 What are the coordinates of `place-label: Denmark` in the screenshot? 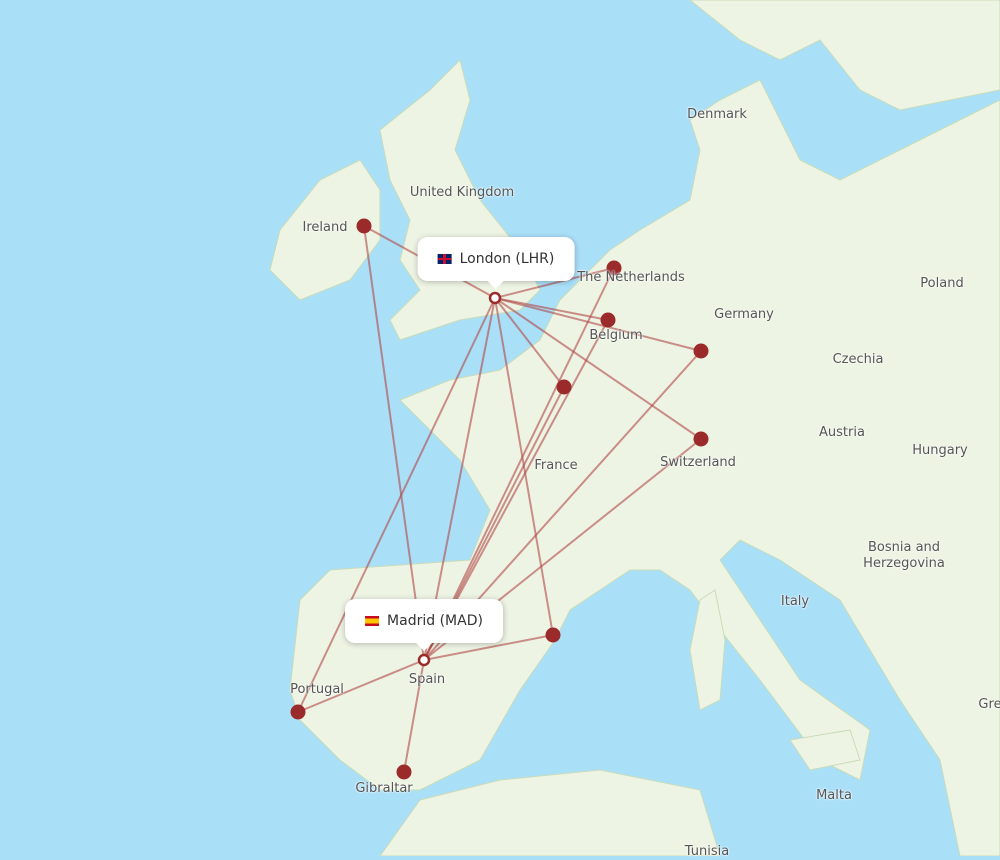 It's located at (717, 114).